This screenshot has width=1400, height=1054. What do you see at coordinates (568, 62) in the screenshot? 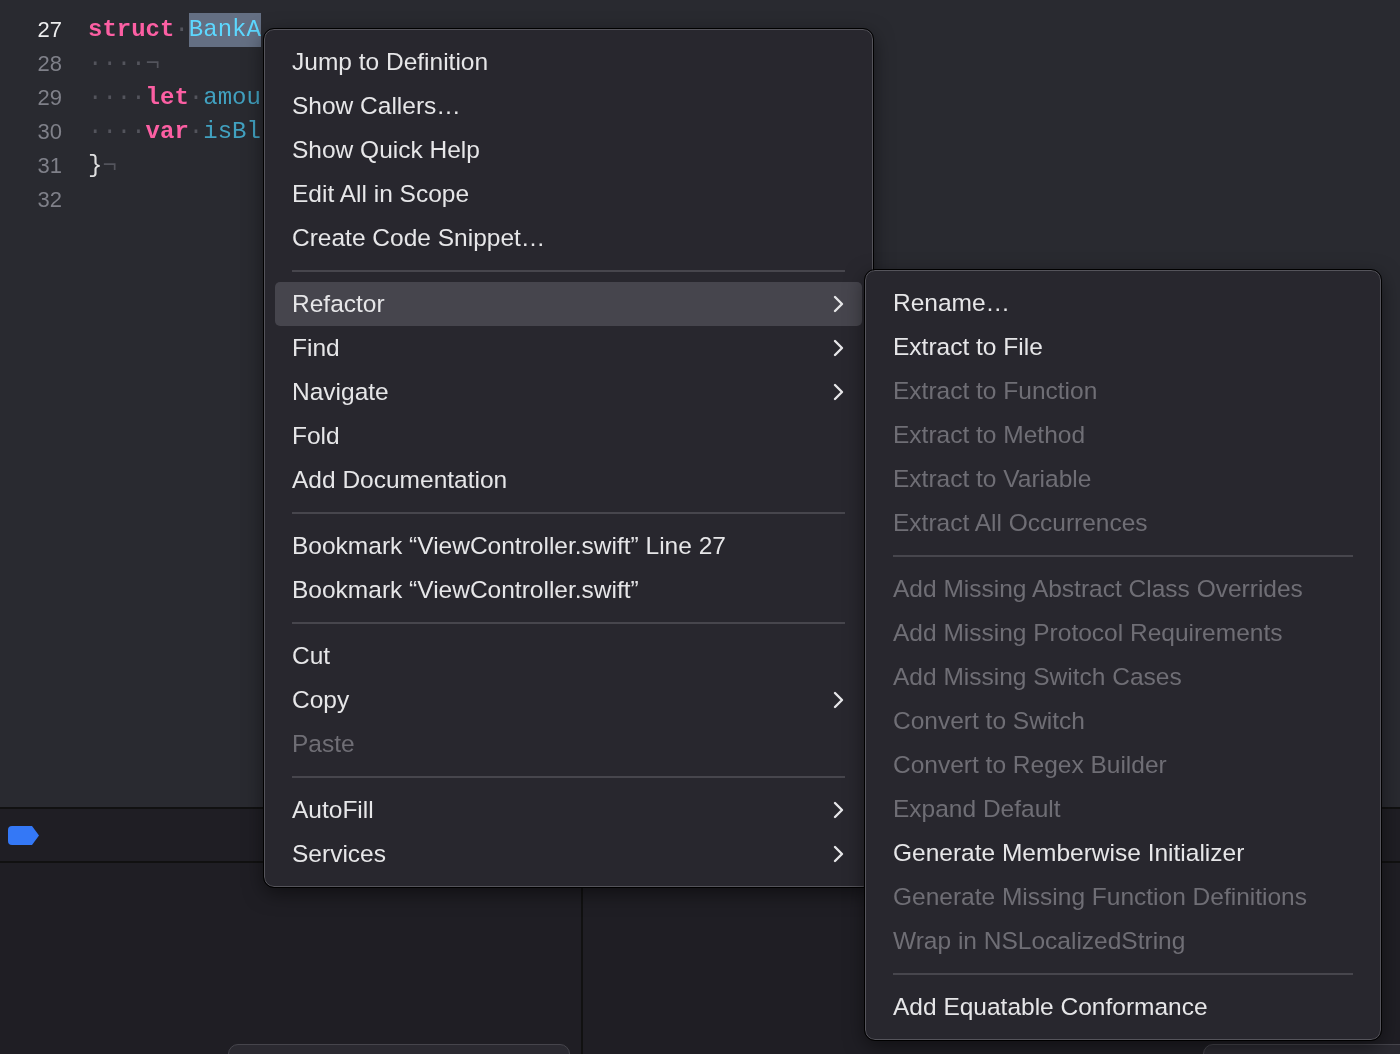
I see `menu-item: Jump to Definition` at bounding box center [568, 62].